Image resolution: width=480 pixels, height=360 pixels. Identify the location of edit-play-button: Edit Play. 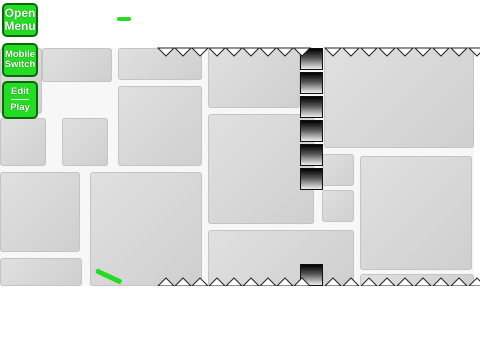
(20, 100).